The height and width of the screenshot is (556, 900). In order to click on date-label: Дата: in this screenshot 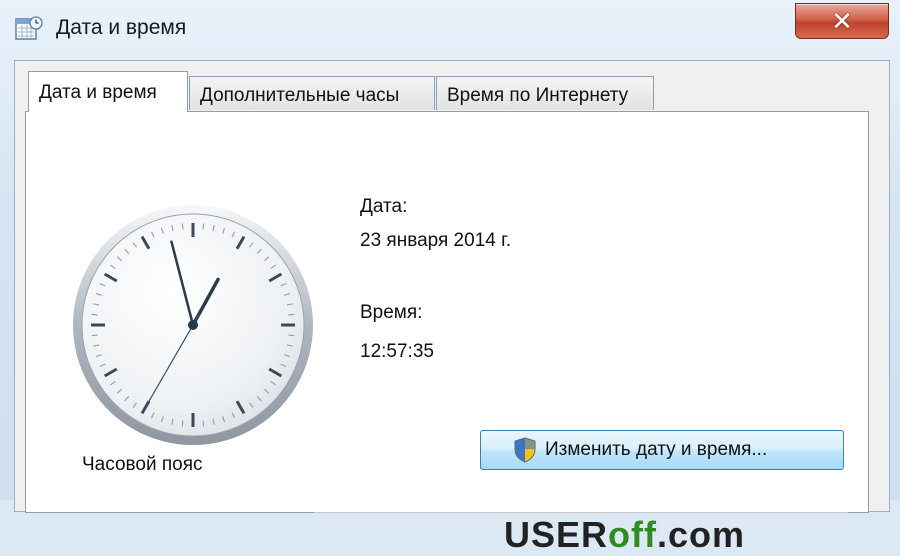, I will do `click(384, 206)`.